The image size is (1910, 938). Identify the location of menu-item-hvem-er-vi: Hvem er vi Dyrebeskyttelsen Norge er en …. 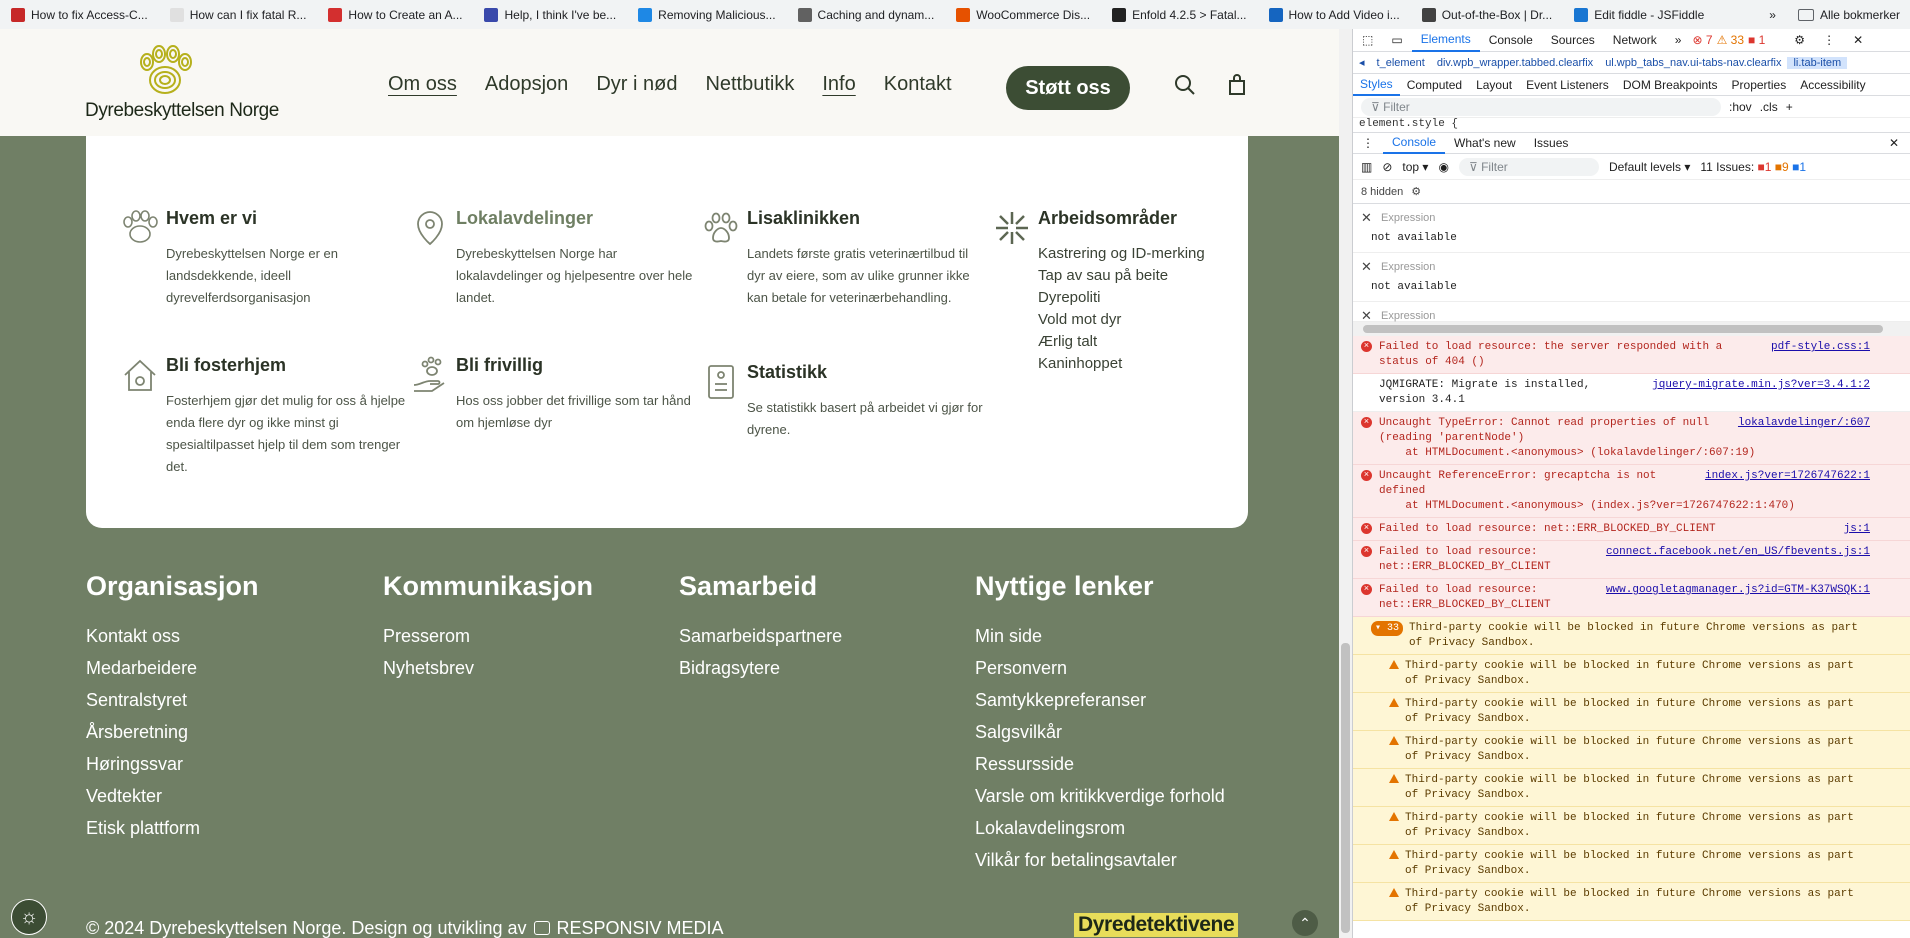
(264, 258).